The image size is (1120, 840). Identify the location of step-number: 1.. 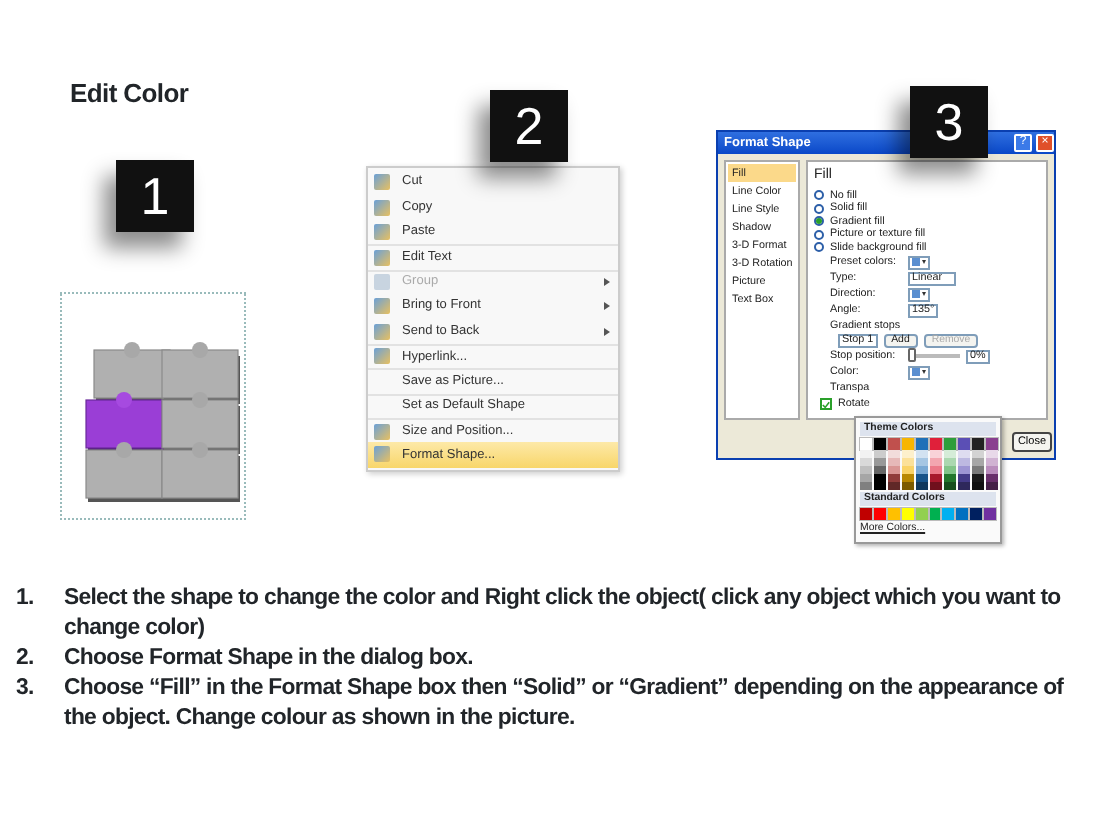
(26, 599).